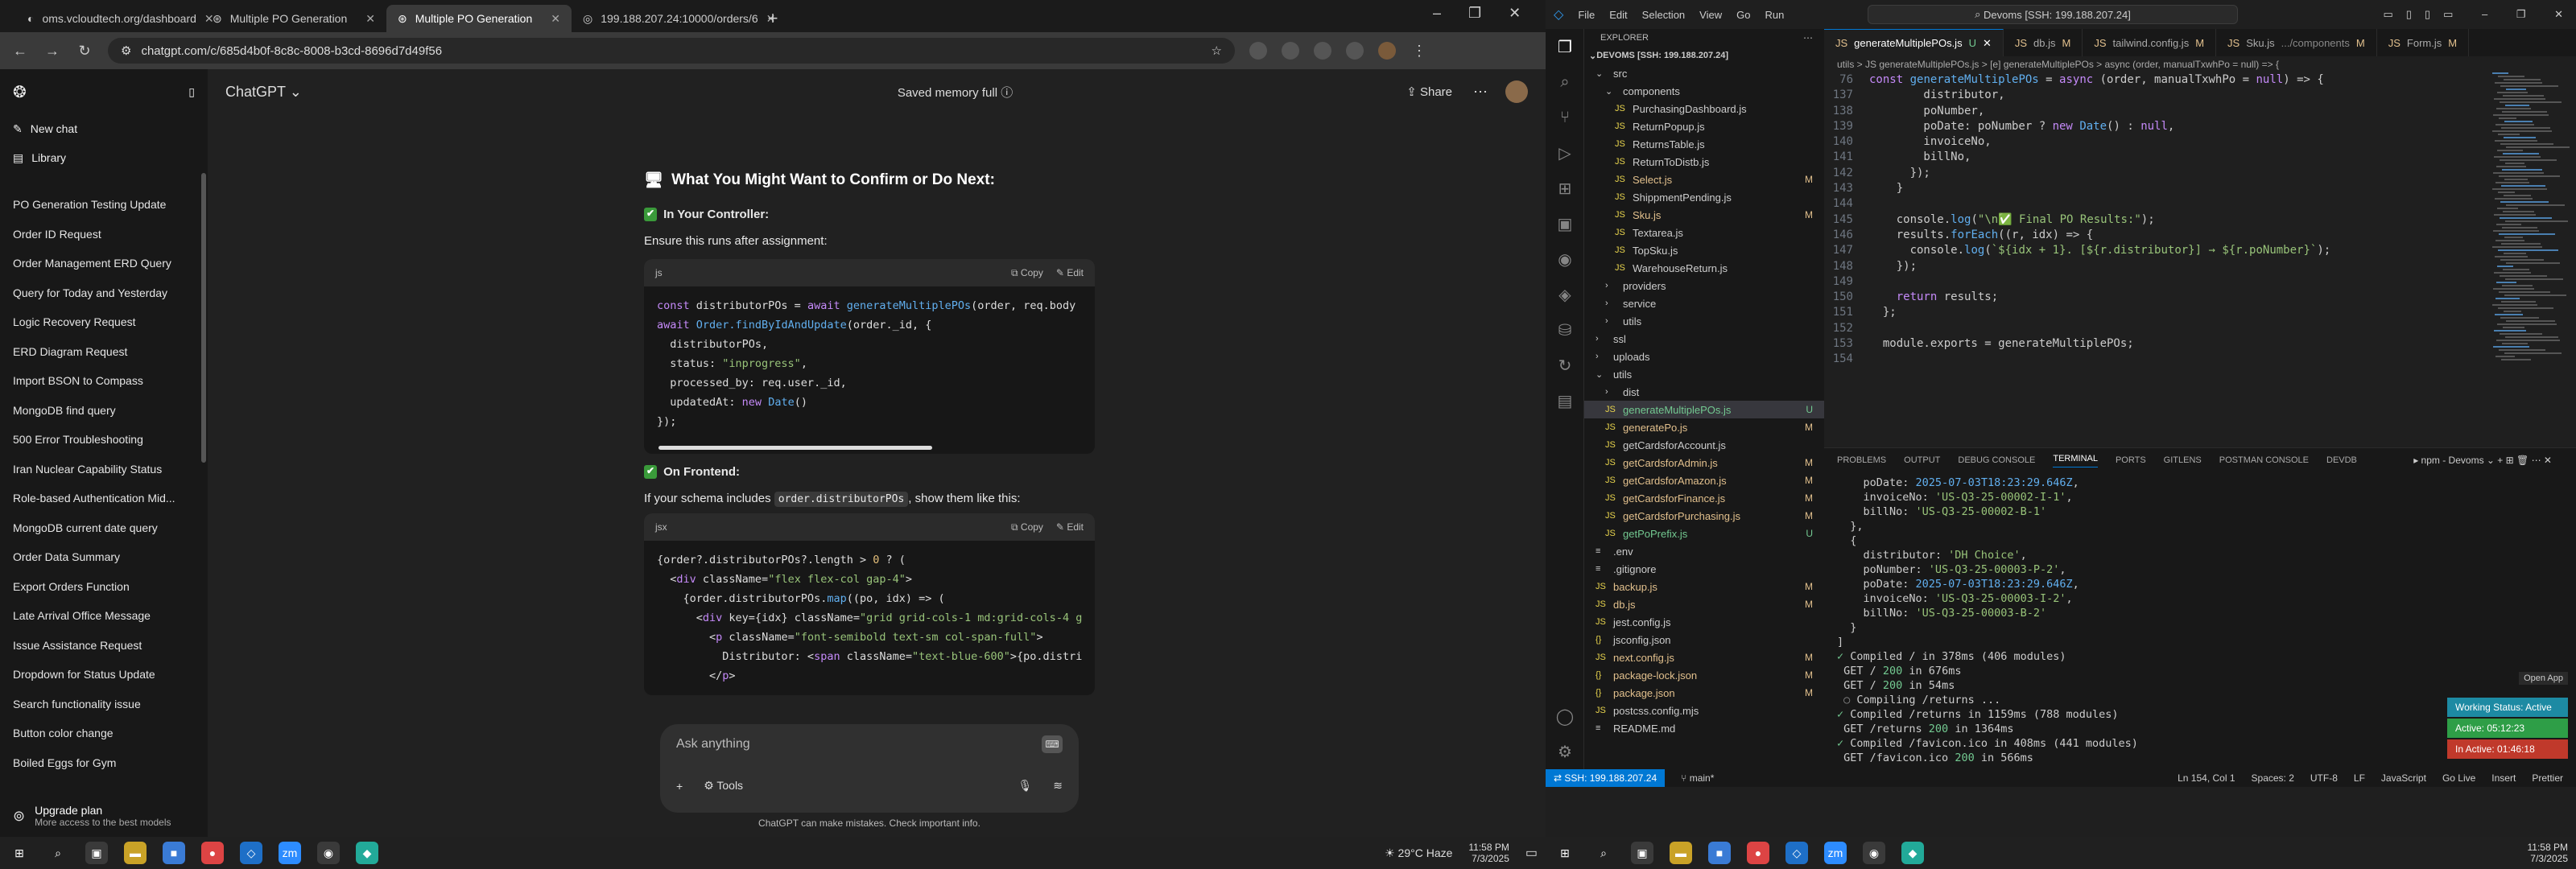 The height and width of the screenshot is (869, 2576). Describe the element at coordinates (1704, 481) in the screenshot. I see `file-item: JS getCardsforAmazon.js M` at that location.